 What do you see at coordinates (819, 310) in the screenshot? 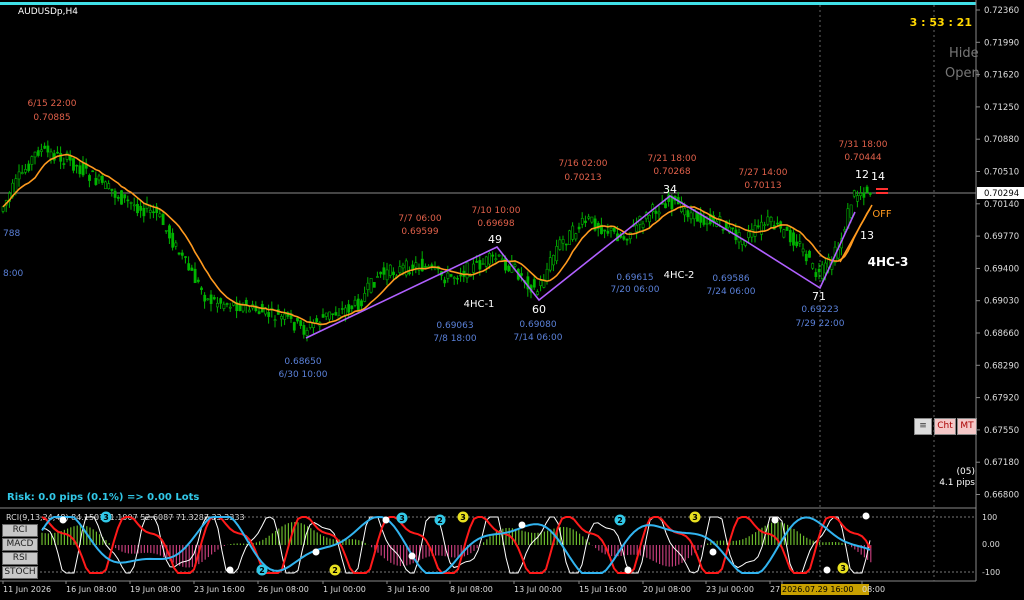
I see `swing-low-price: 0.69223` at bounding box center [819, 310].